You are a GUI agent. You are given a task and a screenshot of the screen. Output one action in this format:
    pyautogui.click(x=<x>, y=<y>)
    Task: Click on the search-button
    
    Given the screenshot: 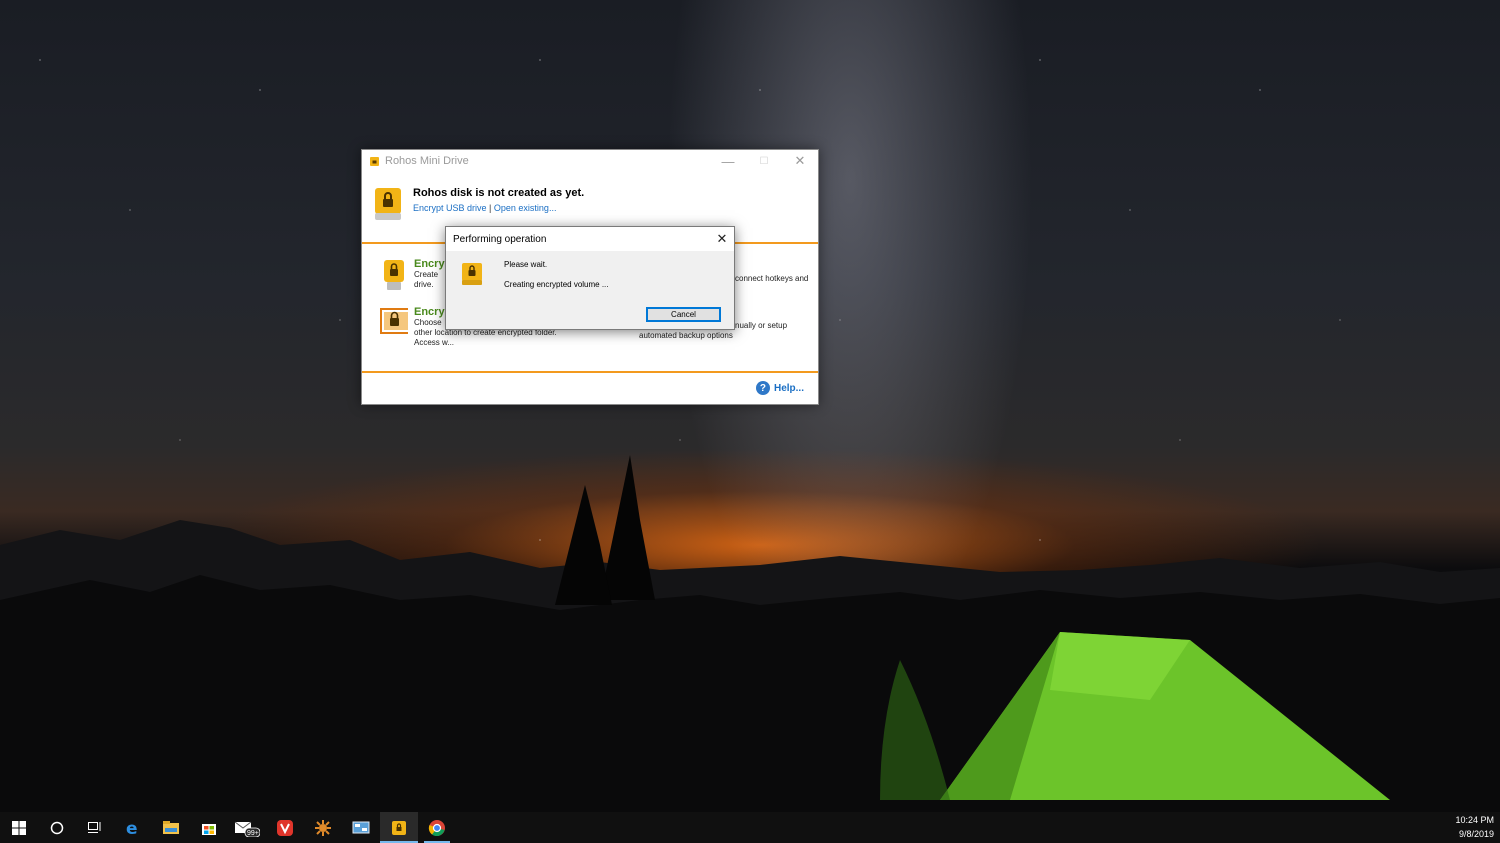 What is the action you would take?
    pyautogui.click(x=57, y=827)
    